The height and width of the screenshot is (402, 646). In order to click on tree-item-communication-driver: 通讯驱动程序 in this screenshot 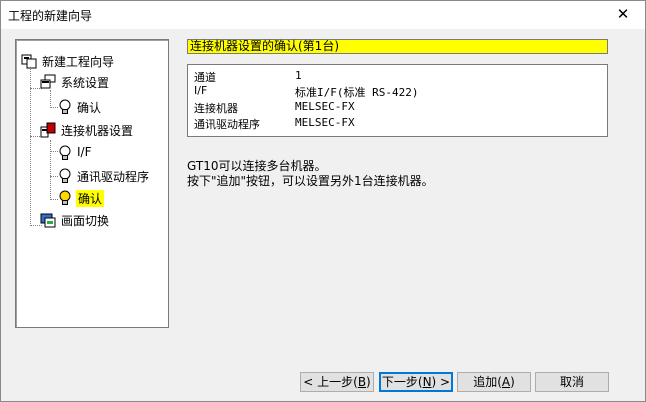, I will do `click(113, 176)`.